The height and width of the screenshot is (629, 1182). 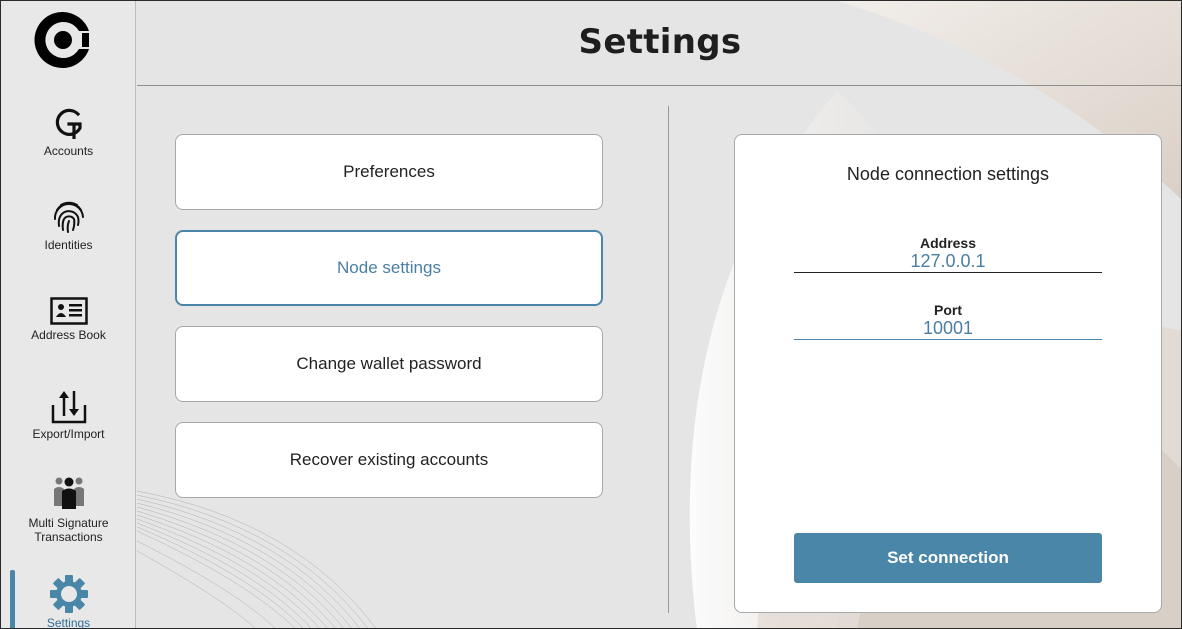 What do you see at coordinates (68, 622) in the screenshot?
I see `sidebar-item-label: Settings` at bounding box center [68, 622].